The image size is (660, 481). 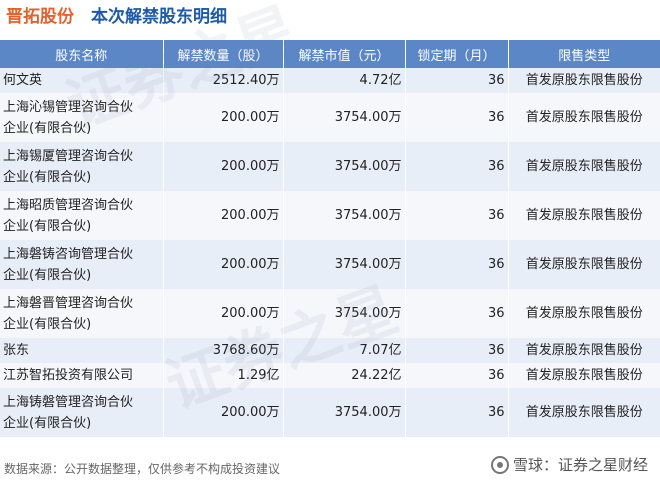 What do you see at coordinates (82, 350) in the screenshot?
I see `shareholder-name: 张东` at bounding box center [82, 350].